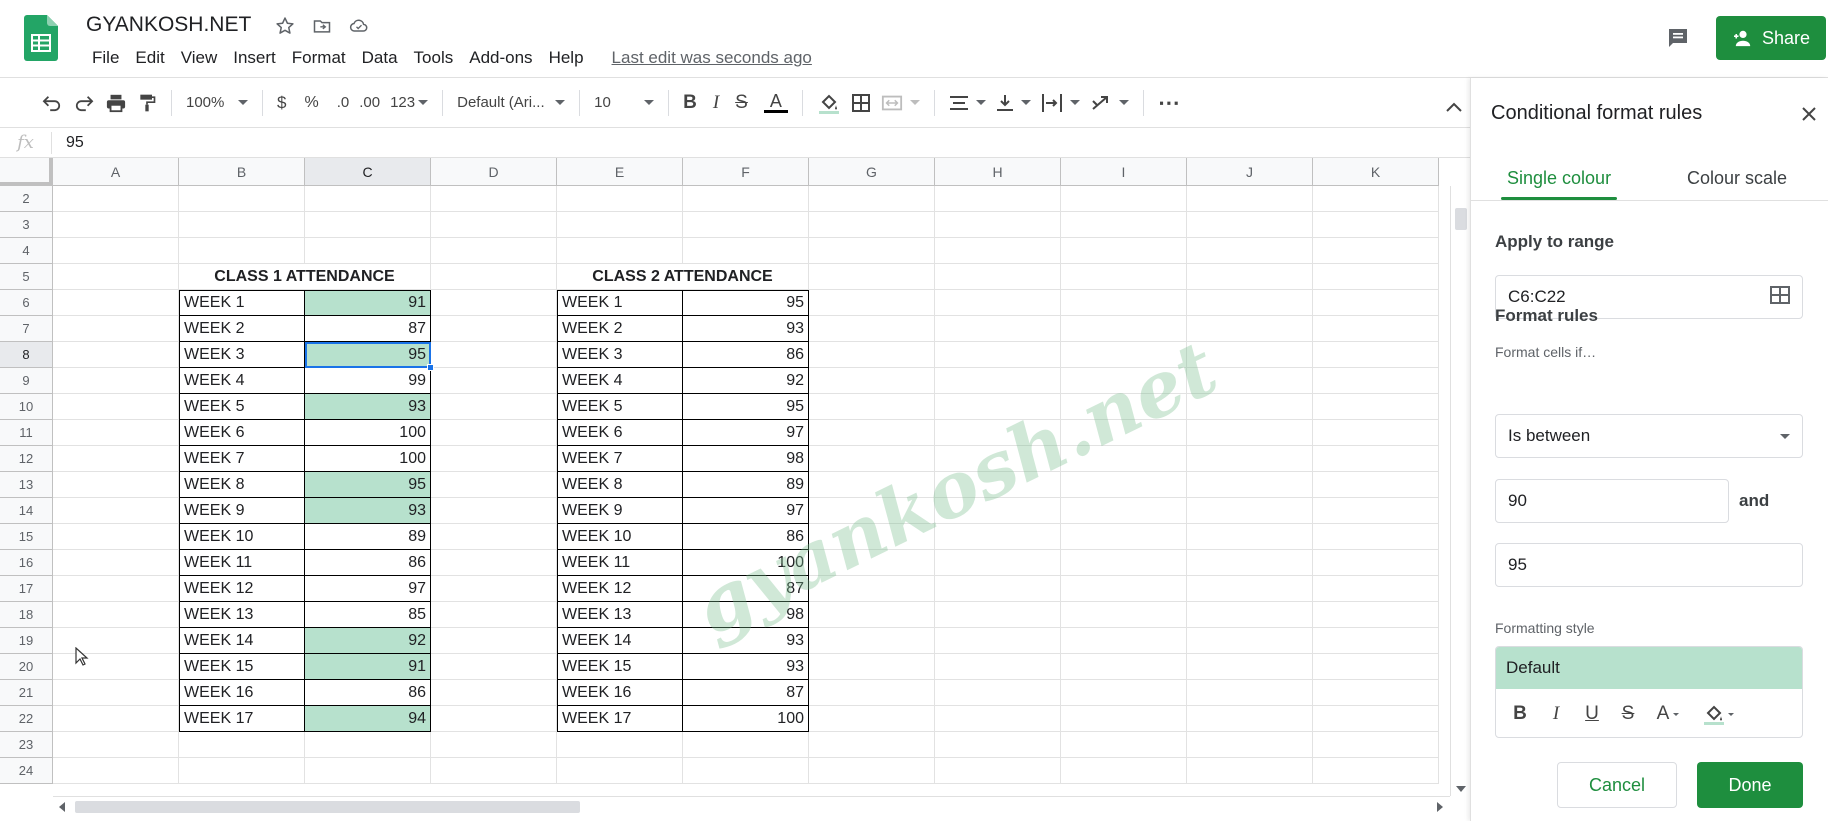 The image size is (1828, 821). What do you see at coordinates (26, 225) in the screenshot?
I see `row-header: 3` at bounding box center [26, 225].